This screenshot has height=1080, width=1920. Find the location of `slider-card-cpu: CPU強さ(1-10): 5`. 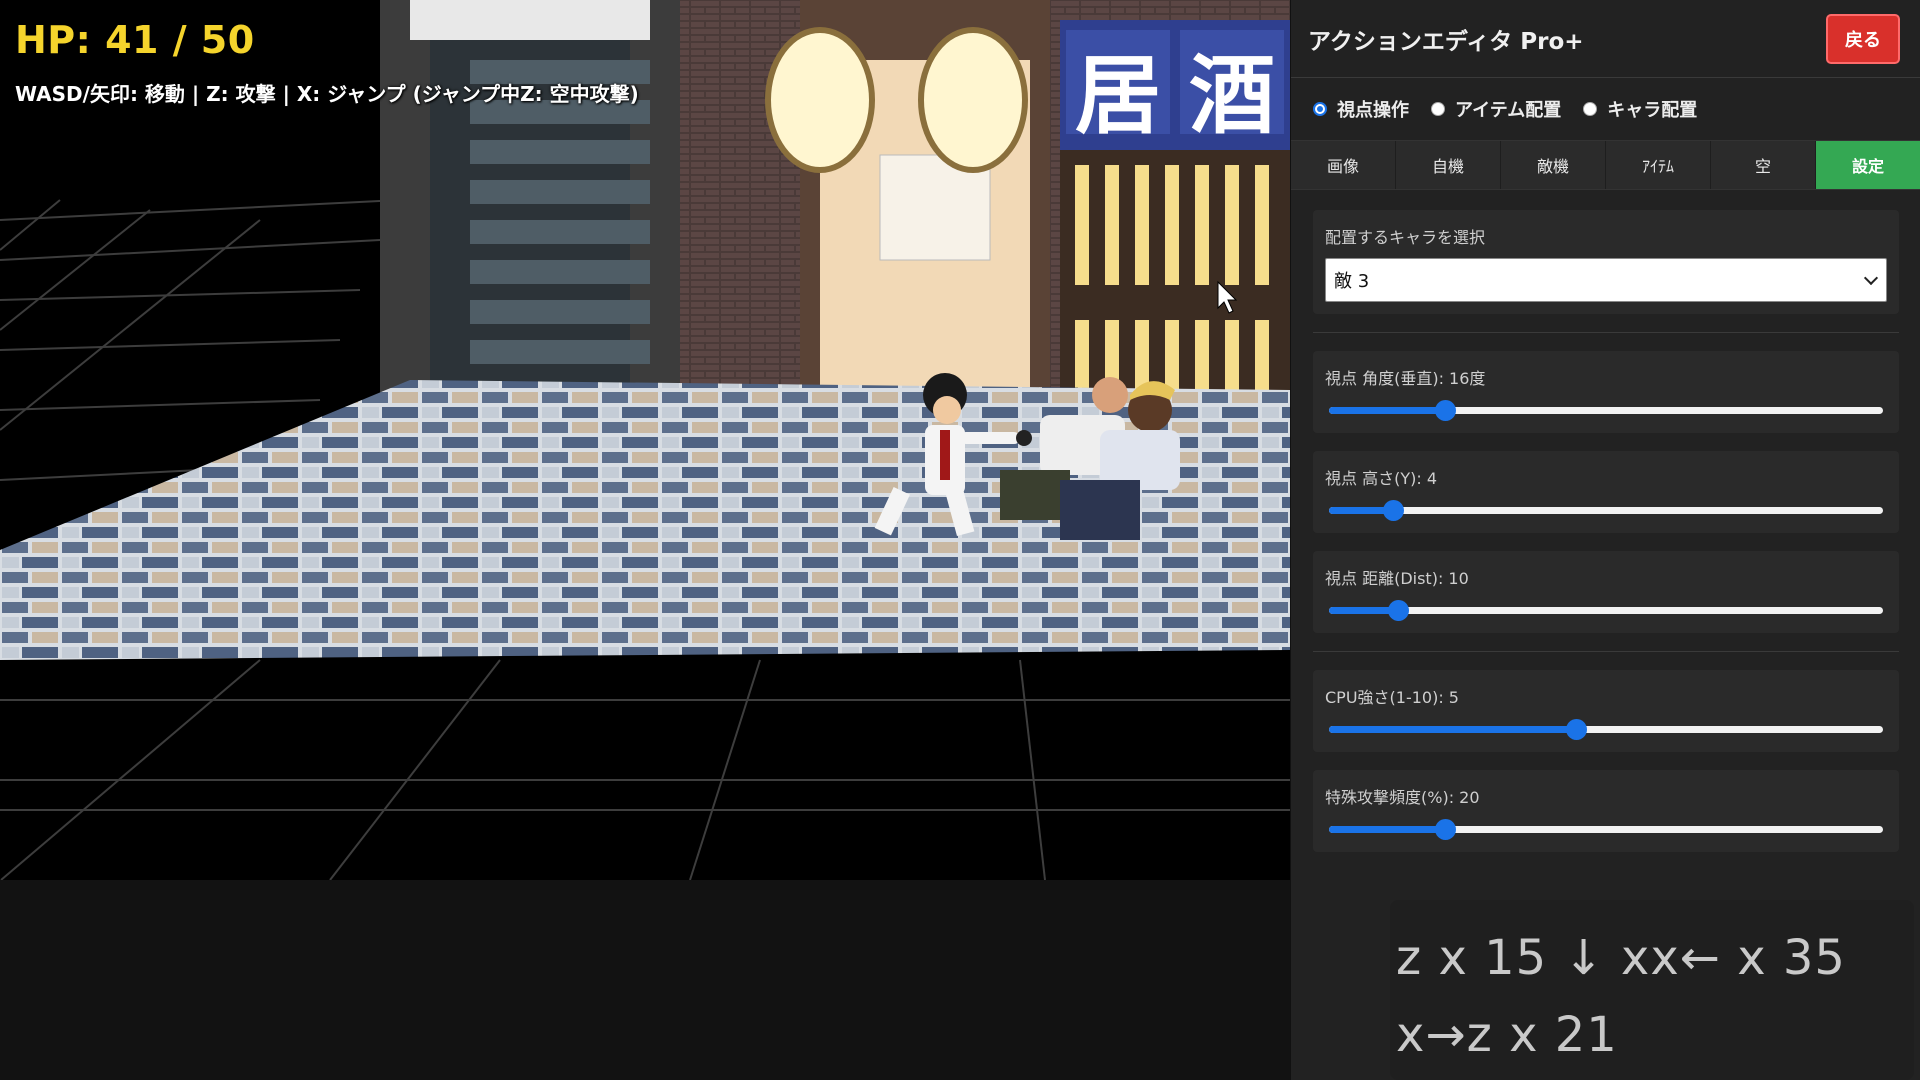

slider-card-cpu: CPU強さ(1-10): 5 is located at coordinates (1606, 711).